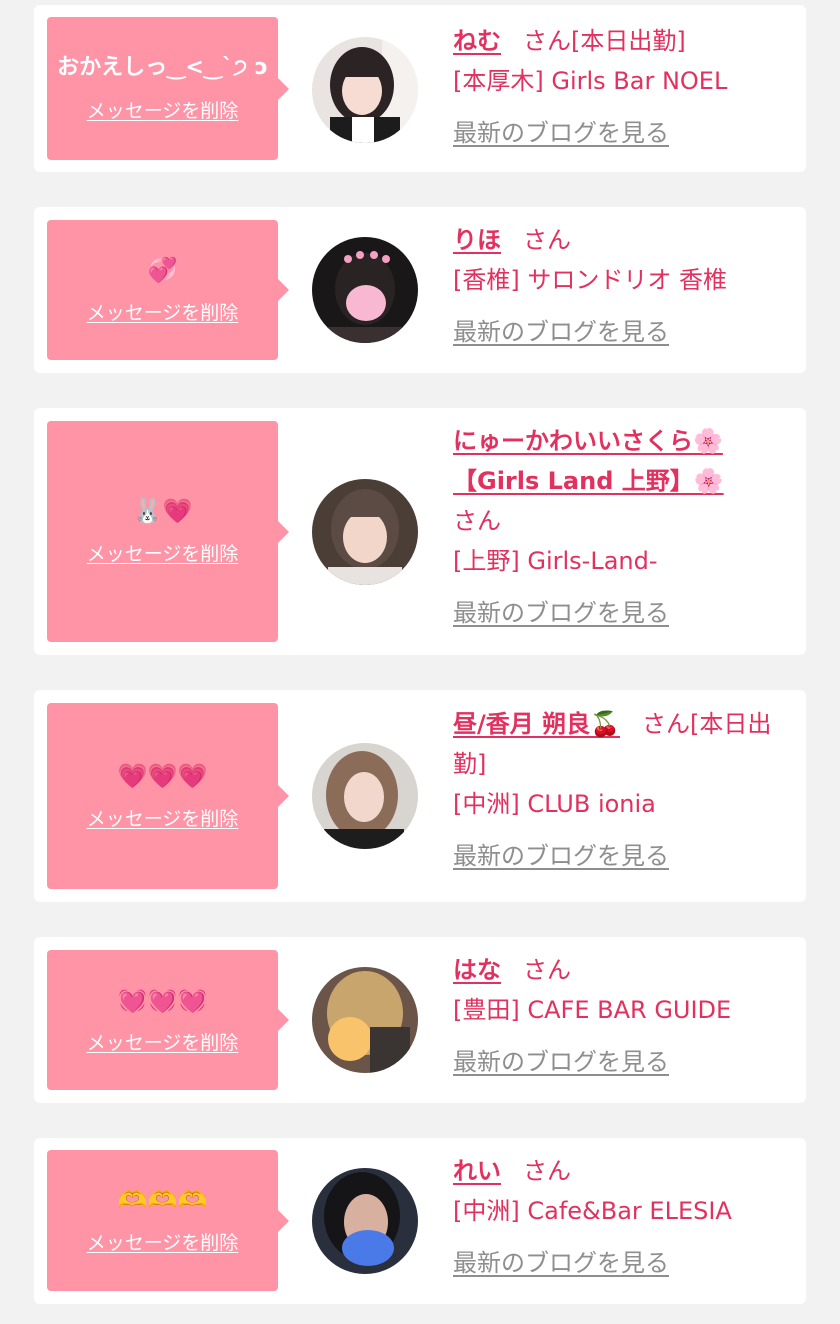 The image size is (840, 1324). Describe the element at coordinates (592, 1211) in the screenshot. I see `shop-name: [中洲] Cafe&Bar ELESIA` at that location.